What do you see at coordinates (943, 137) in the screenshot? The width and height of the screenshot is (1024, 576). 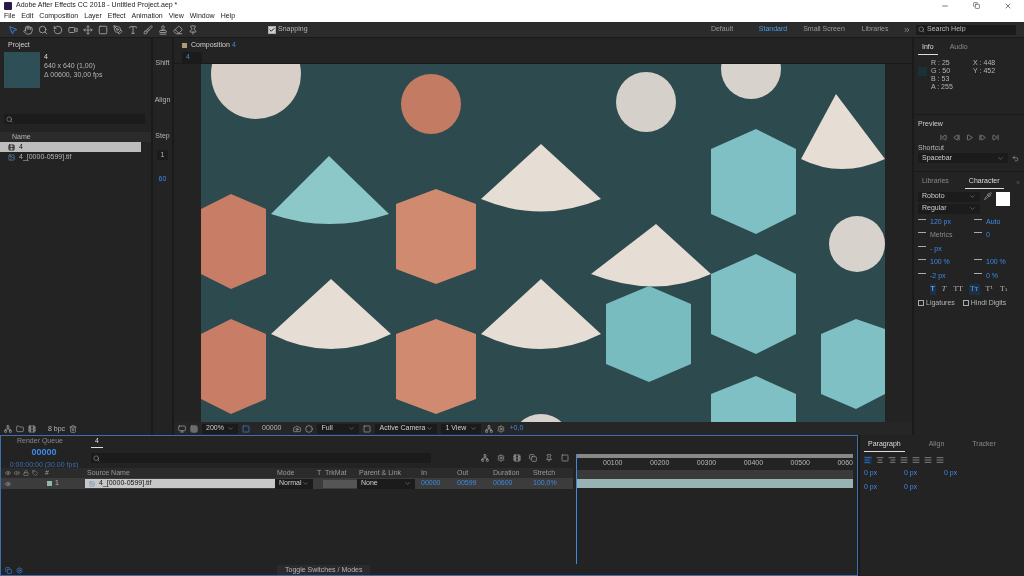 I see `first-frame-icon` at bounding box center [943, 137].